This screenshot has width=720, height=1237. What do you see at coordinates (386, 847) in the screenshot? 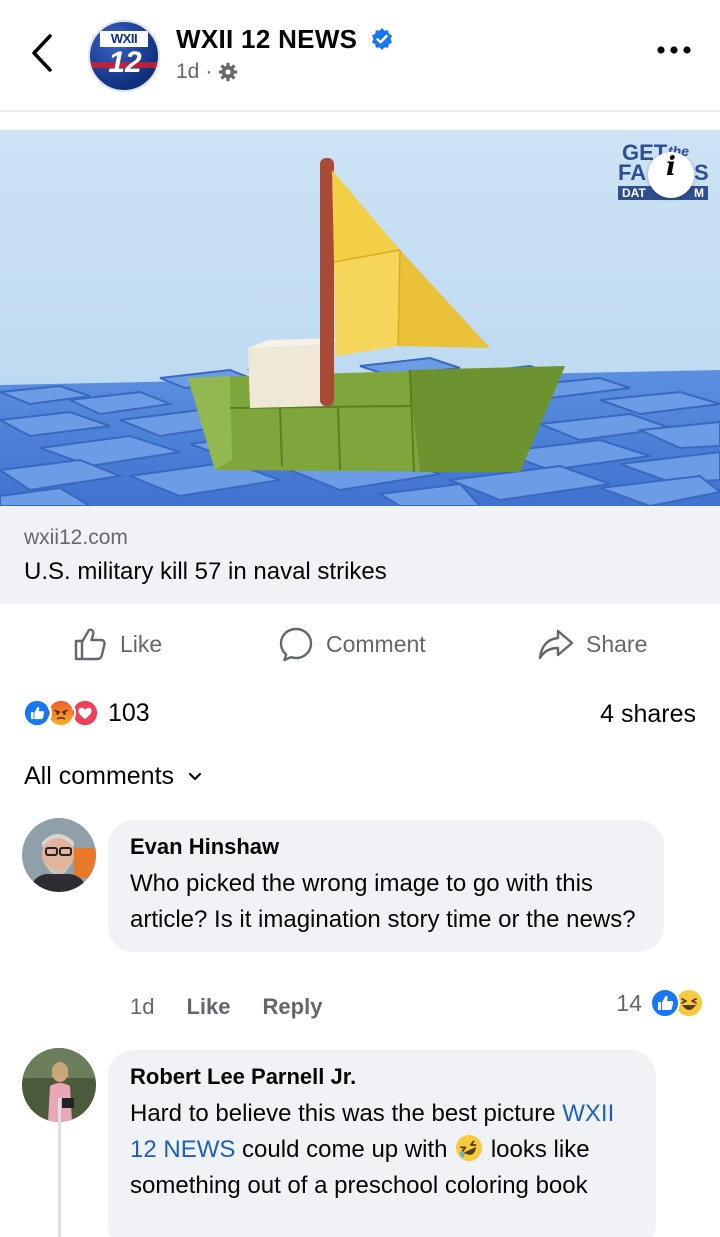
I see `commenter-name: Evan Hinshaw` at bounding box center [386, 847].